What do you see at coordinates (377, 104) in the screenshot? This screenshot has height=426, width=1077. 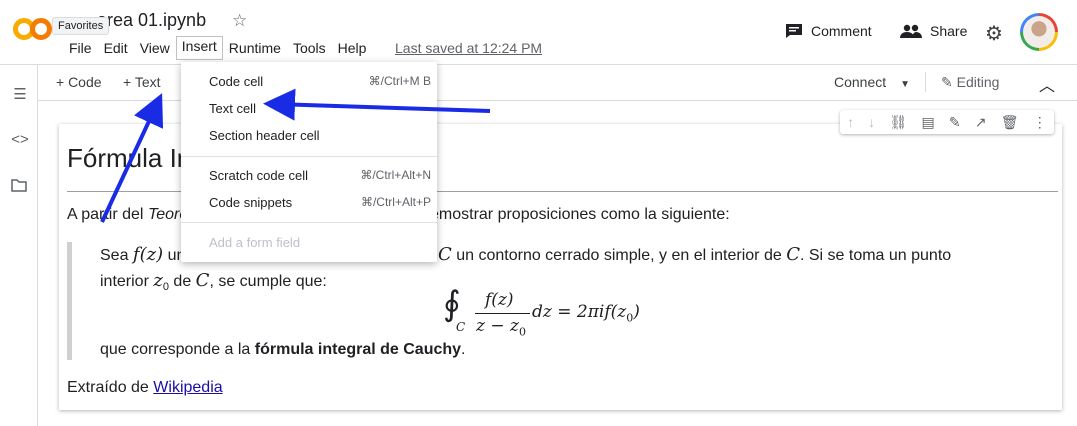 I see `arrow-to-text-cell` at bounding box center [377, 104].